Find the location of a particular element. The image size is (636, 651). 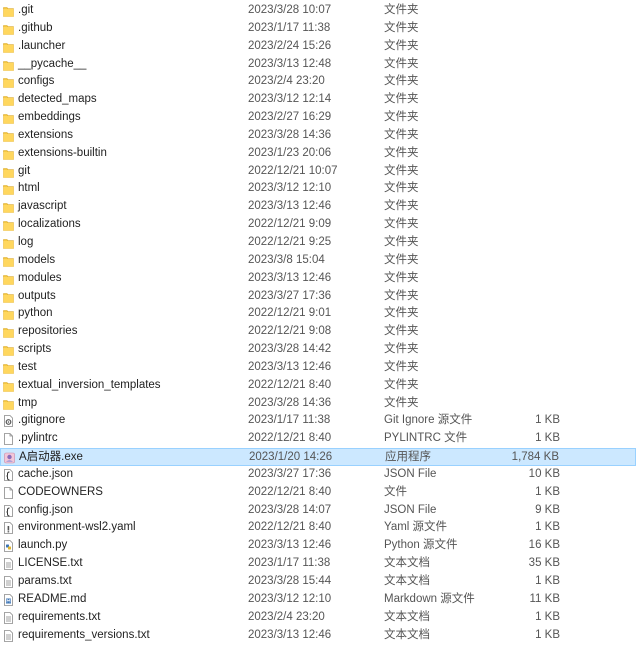

json-file-icon is located at coordinates (8, 475).